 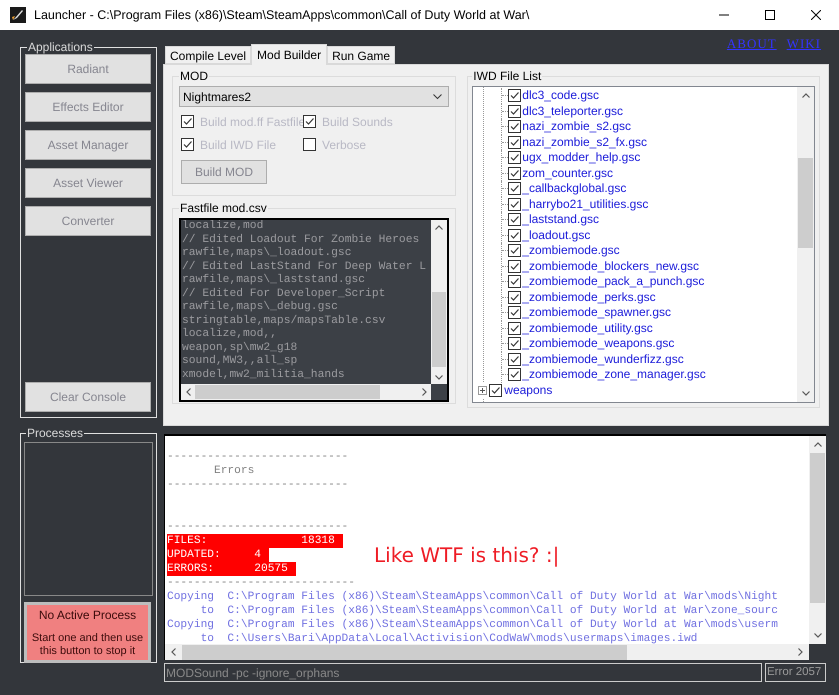 What do you see at coordinates (284, 321) in the screenshot?
I see `code-line: stringtable,maps/mapsTable.csv` at bounding box center [284, 321].